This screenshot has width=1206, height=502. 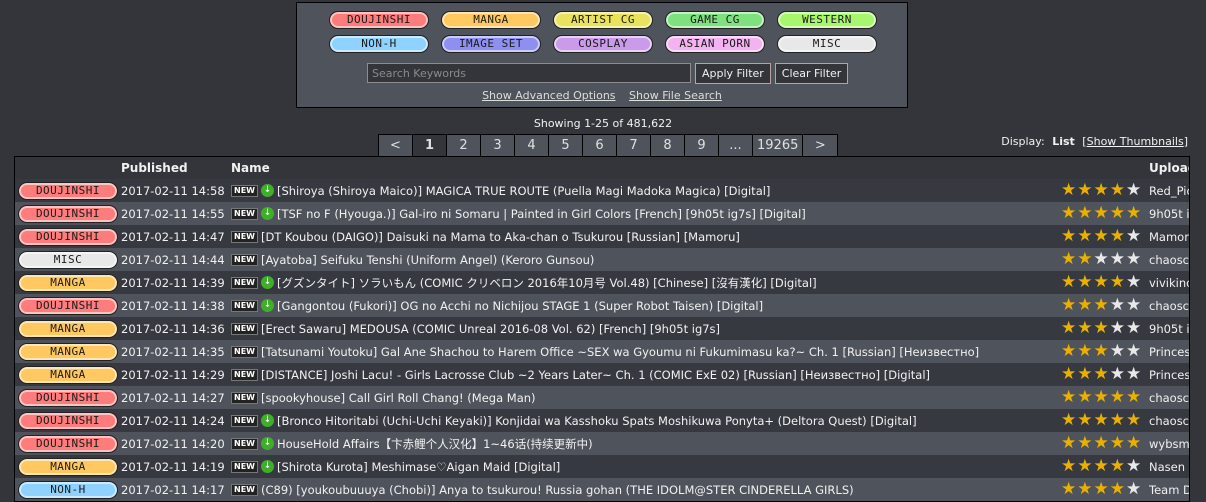 I want to click on category-toggle-game-cg: GAME CG, so click(x=715, y=20).